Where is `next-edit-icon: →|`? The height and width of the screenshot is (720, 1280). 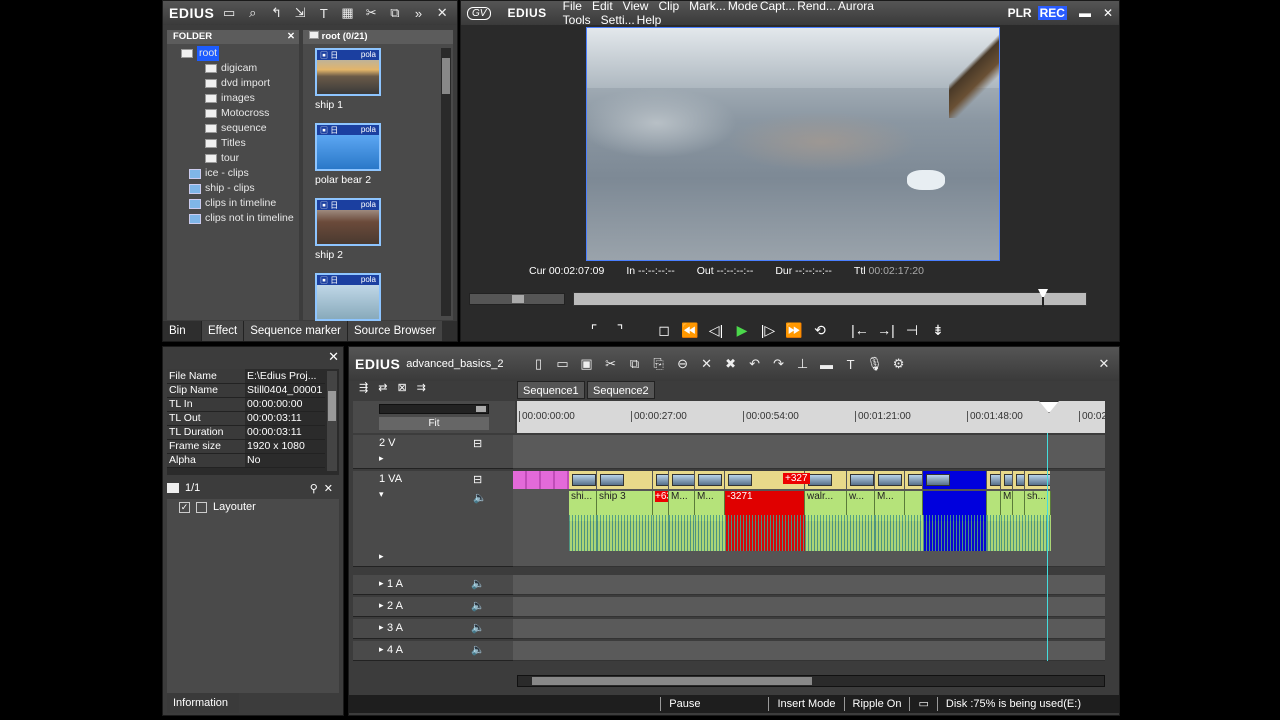
next-edit-icon: →| is located at coordinates (886, 330).